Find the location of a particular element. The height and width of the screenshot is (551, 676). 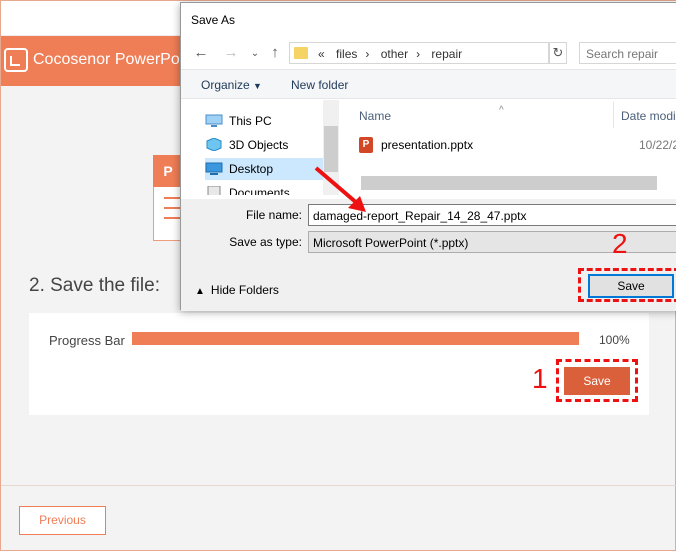

caret-up-icon: ▲ is located at coordinates (200, 291).